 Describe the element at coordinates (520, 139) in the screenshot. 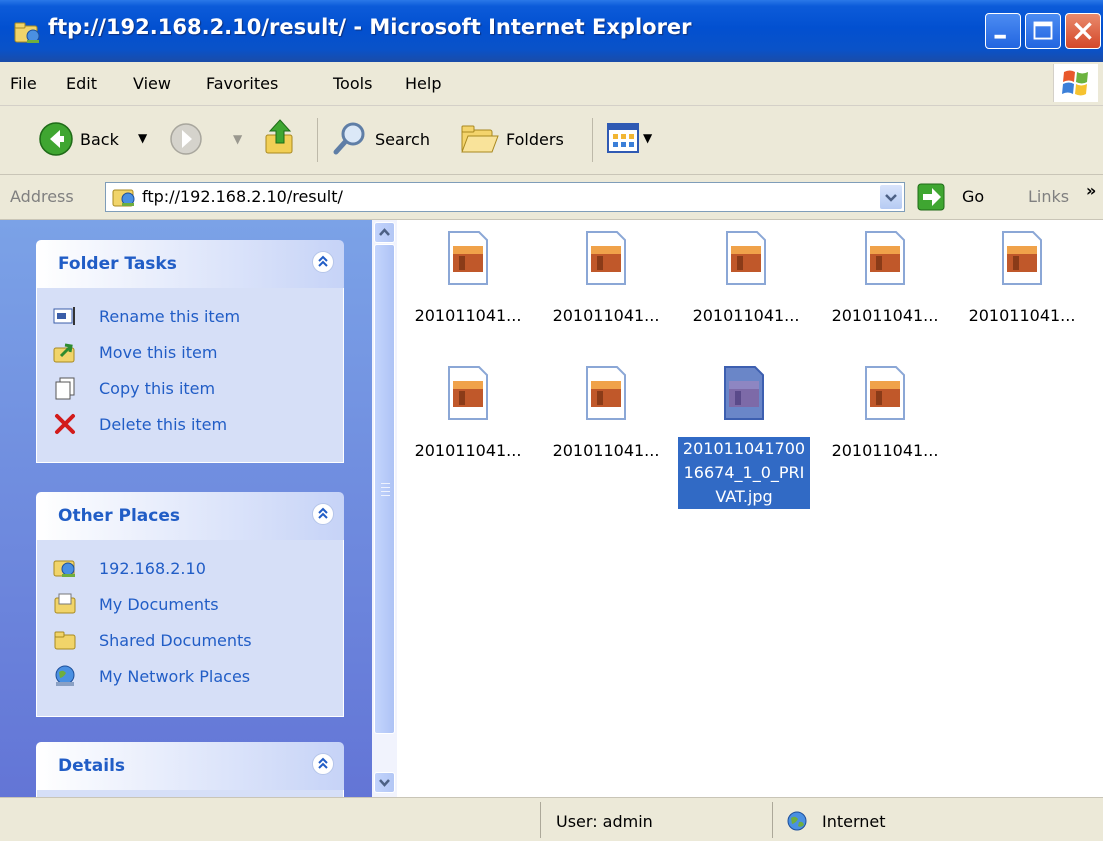

I see `folders-button: Folders` at that location.